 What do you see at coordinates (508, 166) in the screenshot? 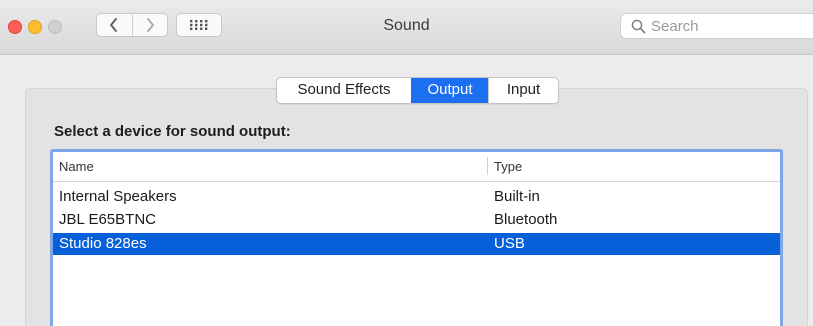
I see `column-header-type: Type` at bounding box center [508, 166].